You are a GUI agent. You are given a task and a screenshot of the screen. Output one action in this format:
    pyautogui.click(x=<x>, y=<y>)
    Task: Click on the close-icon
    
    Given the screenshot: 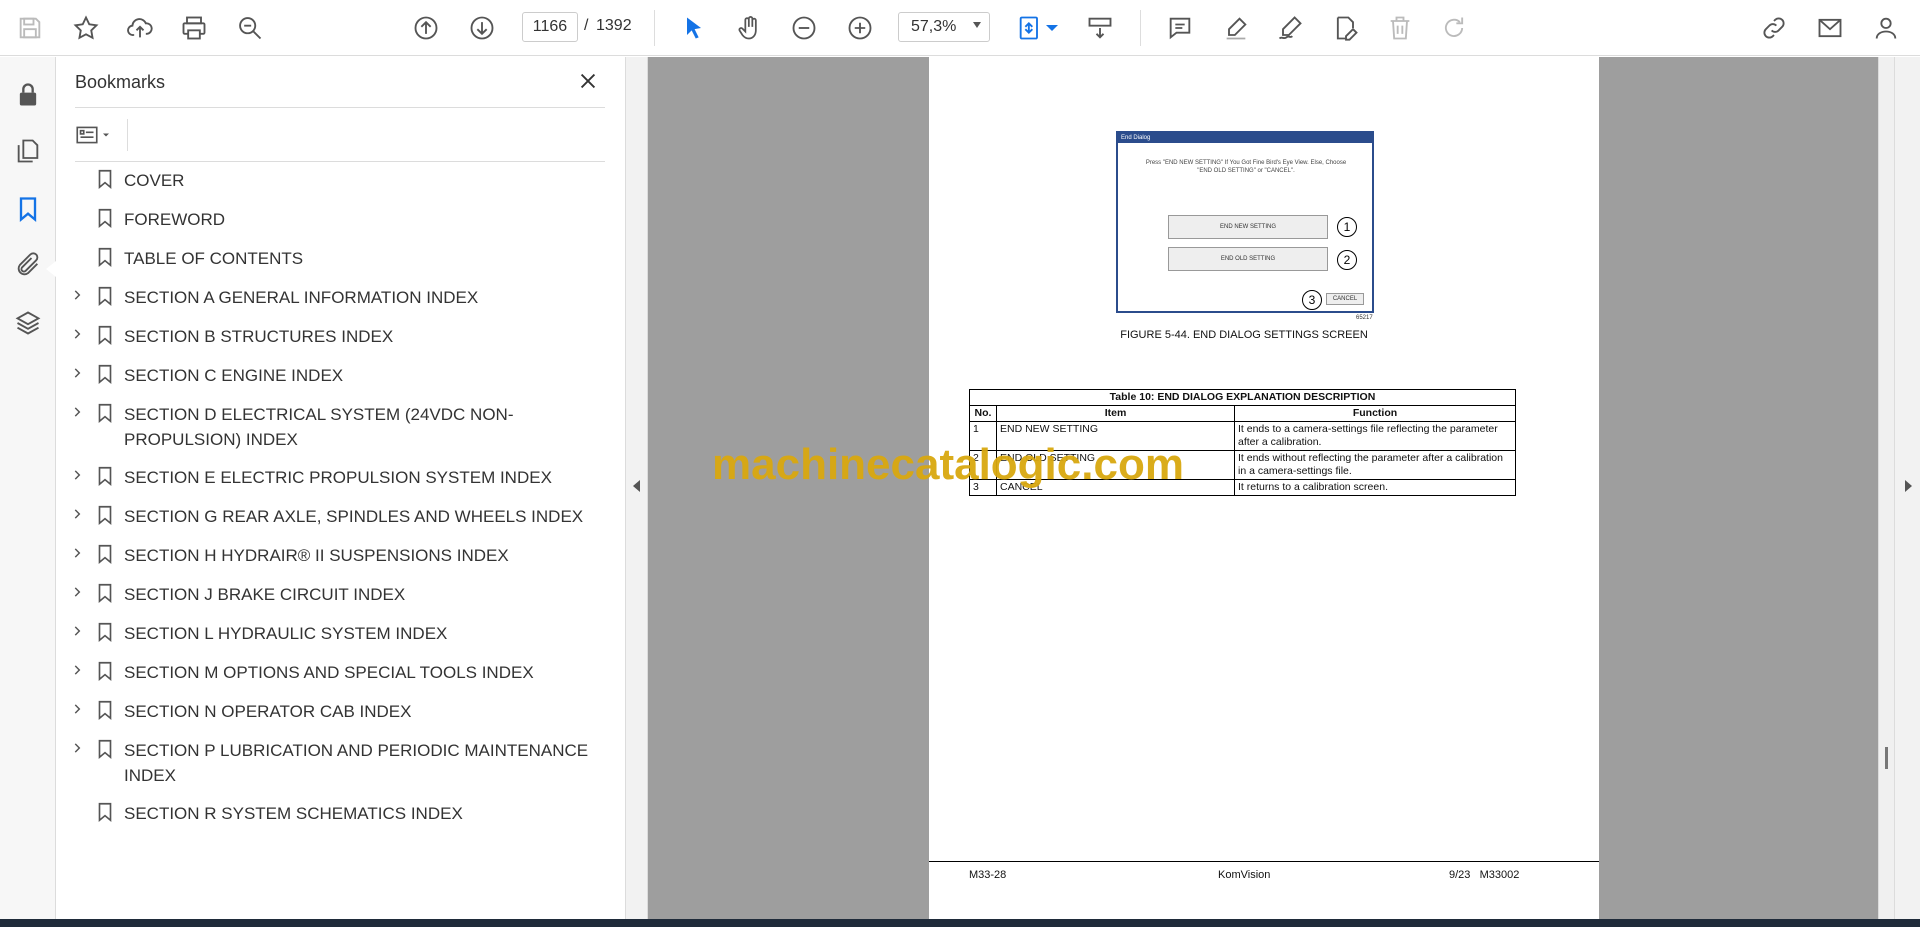 What is the action you would take?
    pyautogui.click(x=588, y=81)
    